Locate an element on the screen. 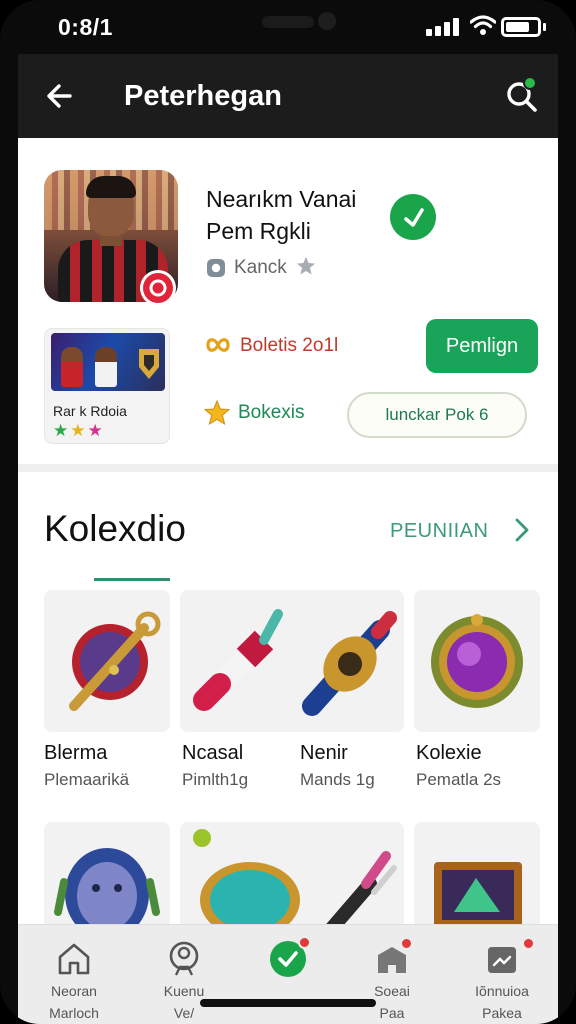 The width and height of the screenshot is (576, 1024). home-icon is located at coordinates (74, 959).